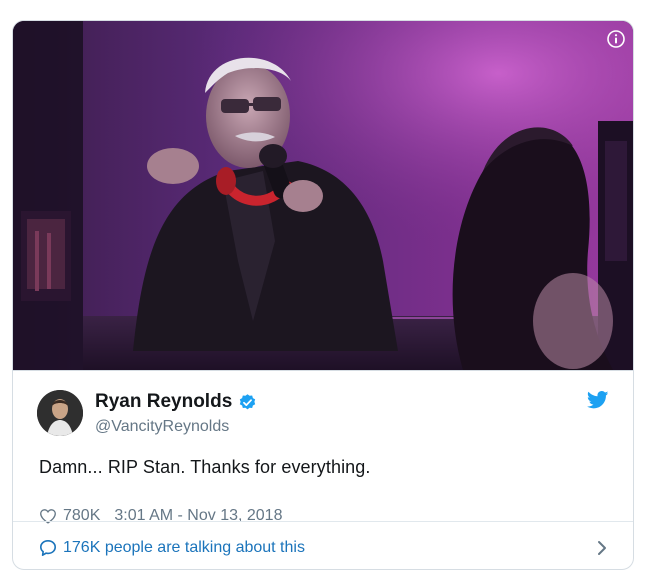 The width and height of the screenshot is (648, 585). What do you see at coordinates (205, 467) in the screenshot?
I see `tweet-text: Damn... RIP Stan. Thanks for everything.` at bounding box center [205, 467].